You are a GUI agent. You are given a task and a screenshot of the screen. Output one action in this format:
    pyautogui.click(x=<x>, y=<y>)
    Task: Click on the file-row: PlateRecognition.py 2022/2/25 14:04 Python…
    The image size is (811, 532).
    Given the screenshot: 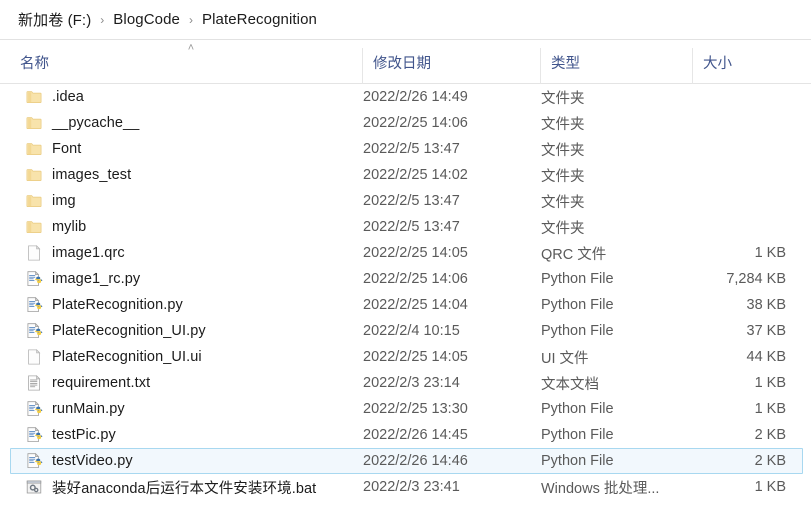 What is the action you would take?
    pyautogui.click(x=406, y=305)
    